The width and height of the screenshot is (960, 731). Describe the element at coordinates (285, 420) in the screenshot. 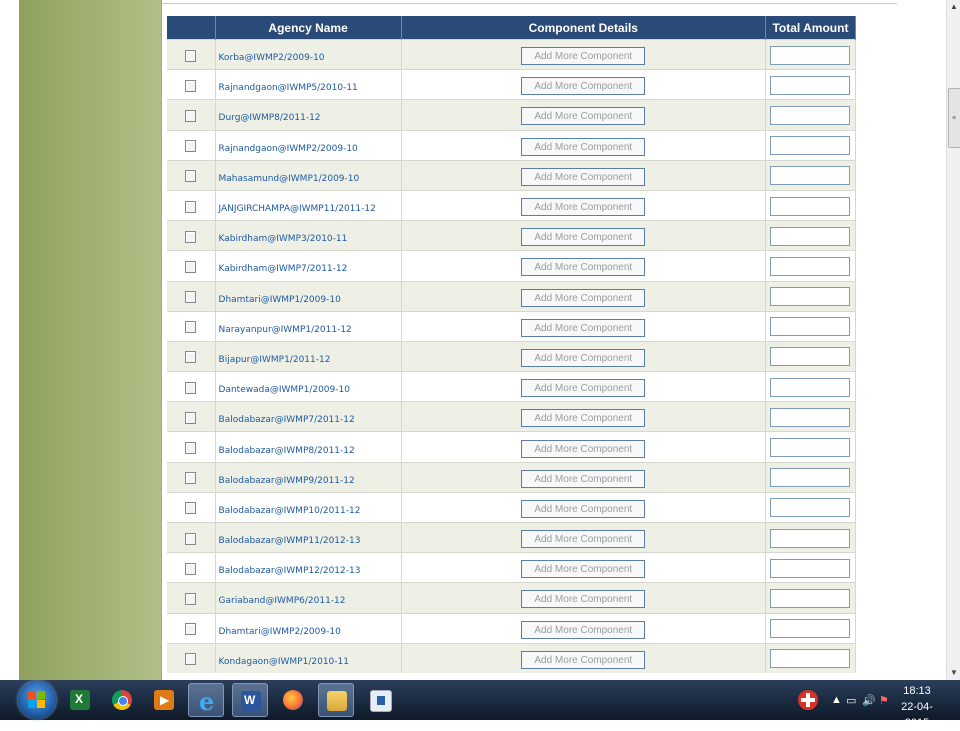

I see `agency-name-link: Balodabazar@IWMP7/2011-12` at that location.